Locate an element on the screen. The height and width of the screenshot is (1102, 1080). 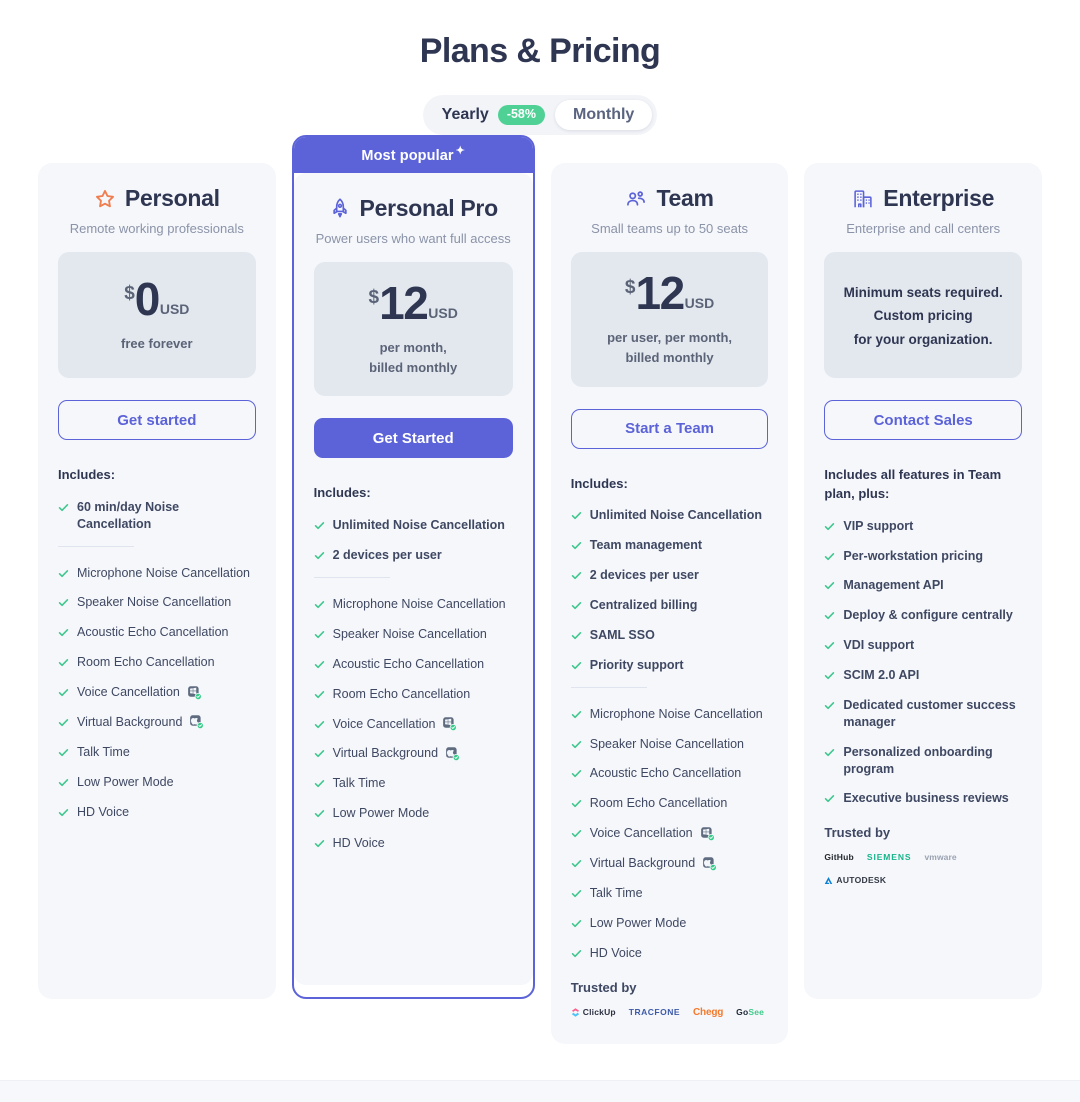
feature-label: Management API is located at coordinates (893, 585).